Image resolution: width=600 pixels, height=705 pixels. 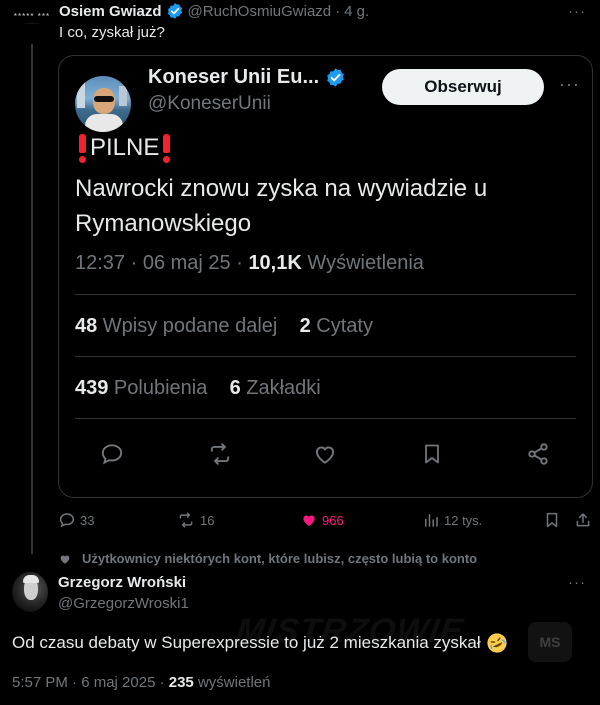 What do you see at coordinates (275, 263) in the screenshot?
I see `views-count: 10,1K` at bounding box center [275, 263].